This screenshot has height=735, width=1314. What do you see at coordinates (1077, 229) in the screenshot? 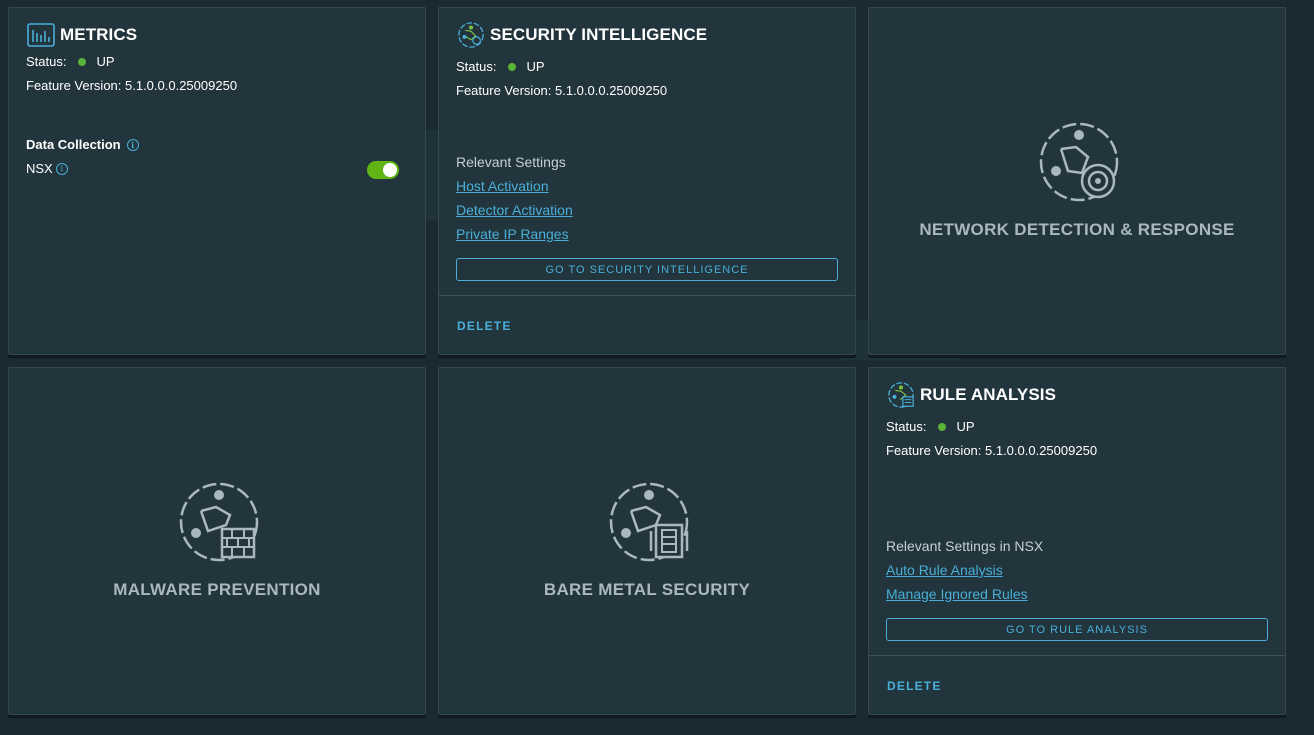
I see `card-title: NETWORK DETECTION & RESPONSE` at bounding box center [1077, 229].